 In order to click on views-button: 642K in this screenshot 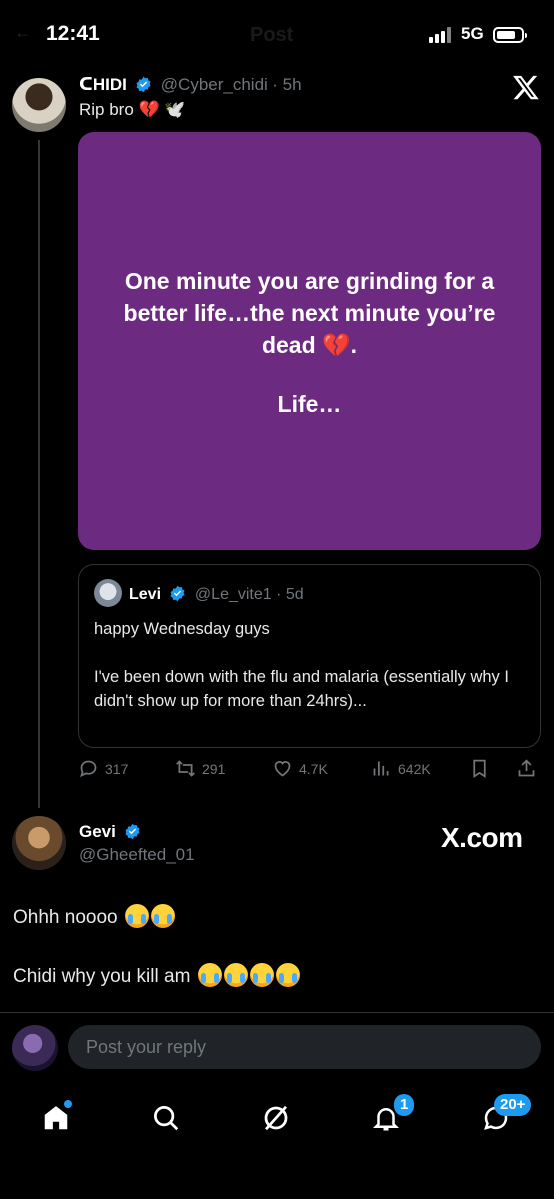, I will do `click(401, 768)`.